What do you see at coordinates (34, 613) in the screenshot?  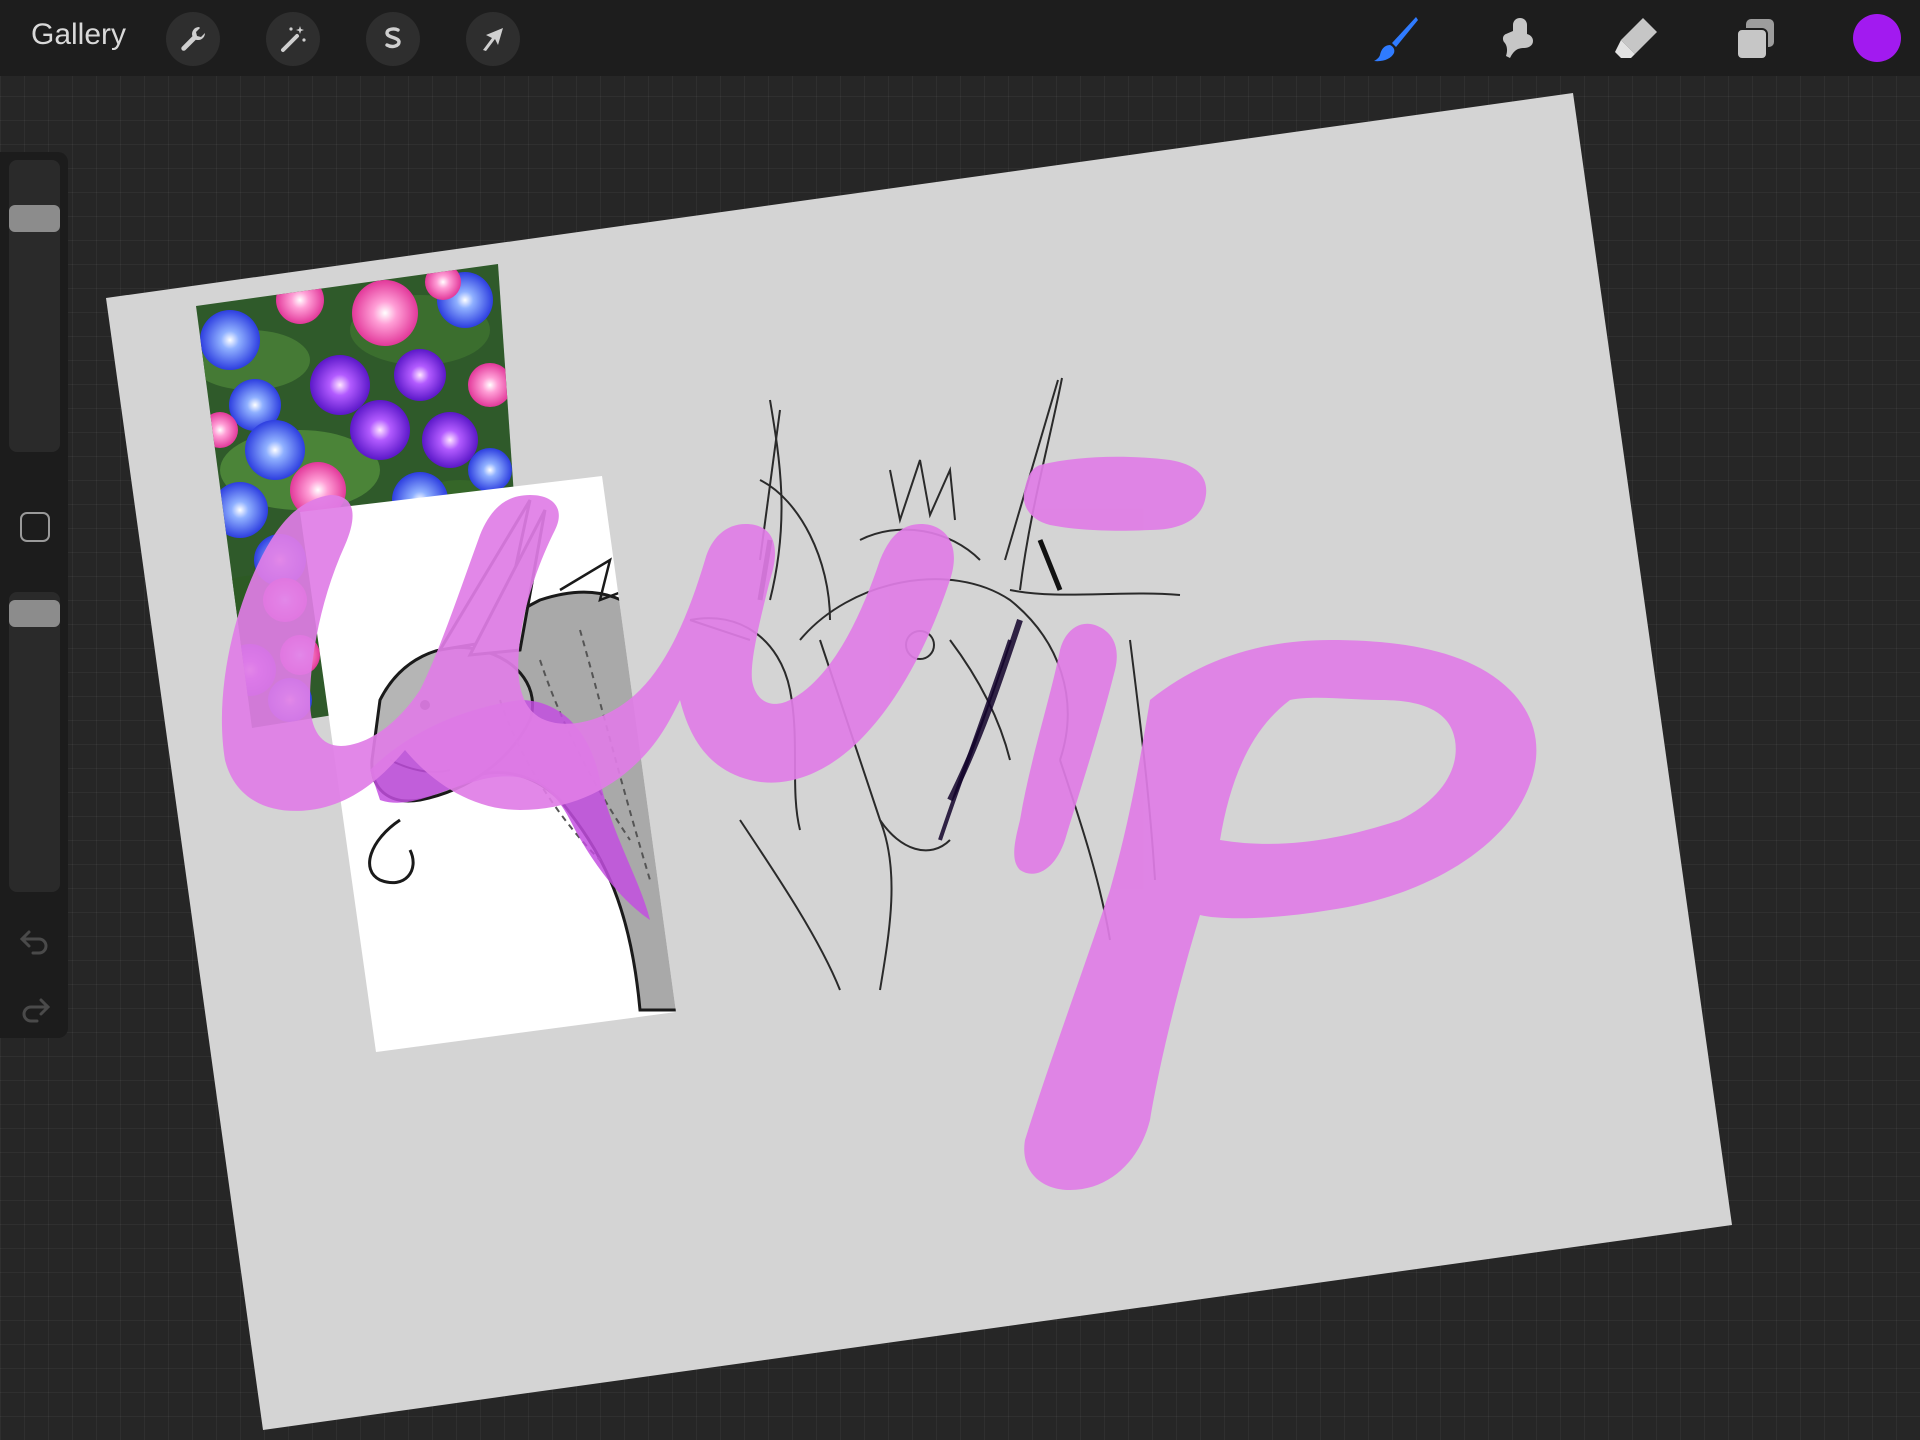 I see `opacity-handle` at bounding box center [34, 613].